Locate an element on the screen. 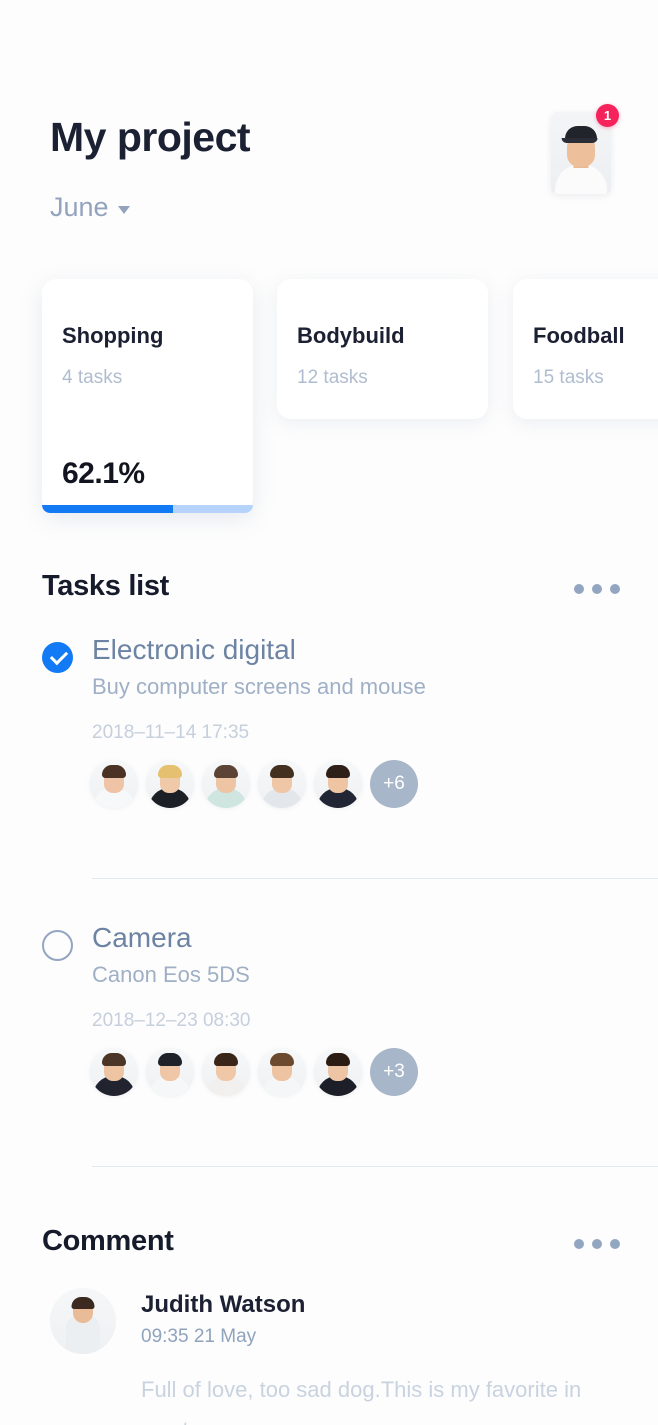 The image size is (658, 1425). tasks-list-title: Tasks list is located at coordinates (106, 586).